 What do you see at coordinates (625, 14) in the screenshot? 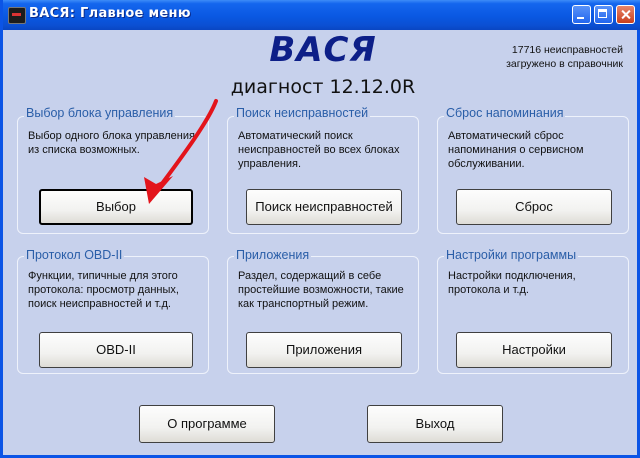
I see `close-button` at bounding box center [625, 14].